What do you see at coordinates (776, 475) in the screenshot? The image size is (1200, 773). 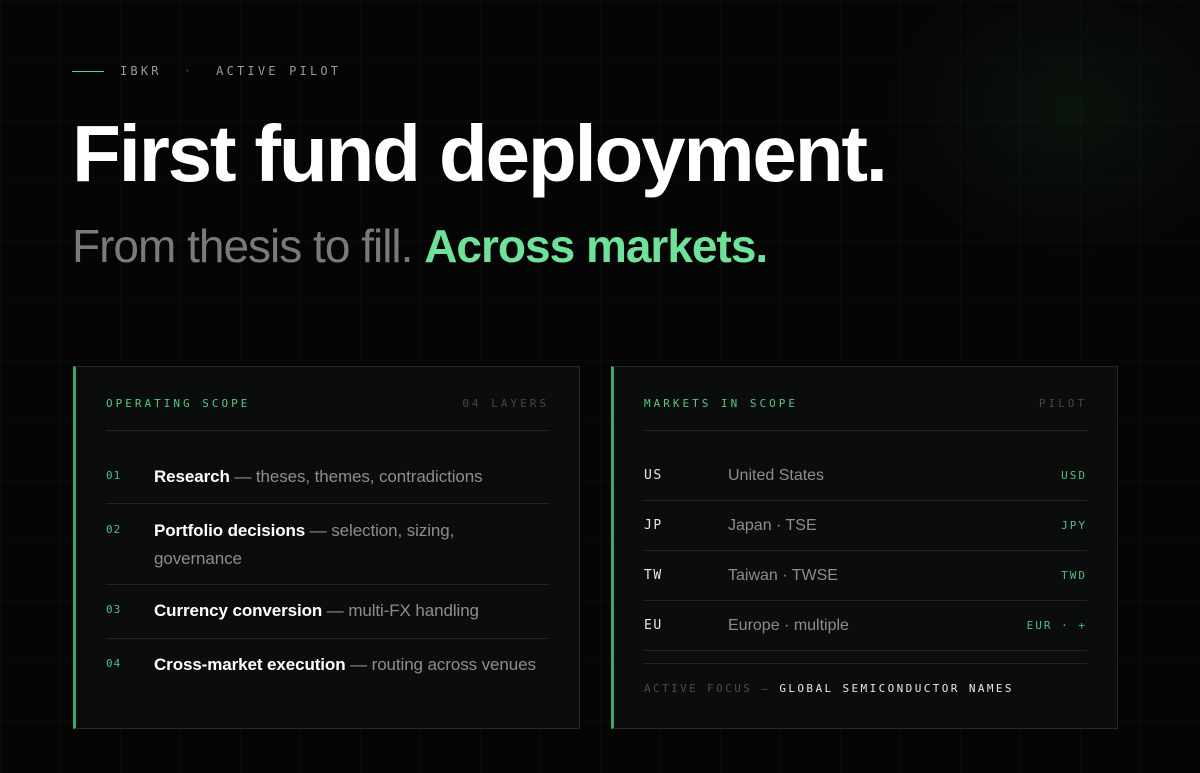 I see `market-name: United States` at bounding box center [776, 475].